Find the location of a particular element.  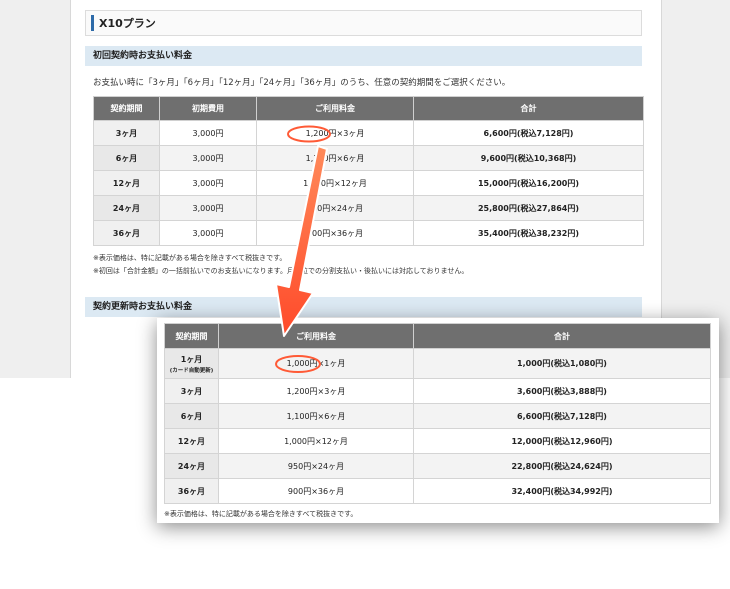

table-row: 36ヶ月 900円×36ヶ月 32,400円(税込34,992円) is located at coordinates (437, 491).